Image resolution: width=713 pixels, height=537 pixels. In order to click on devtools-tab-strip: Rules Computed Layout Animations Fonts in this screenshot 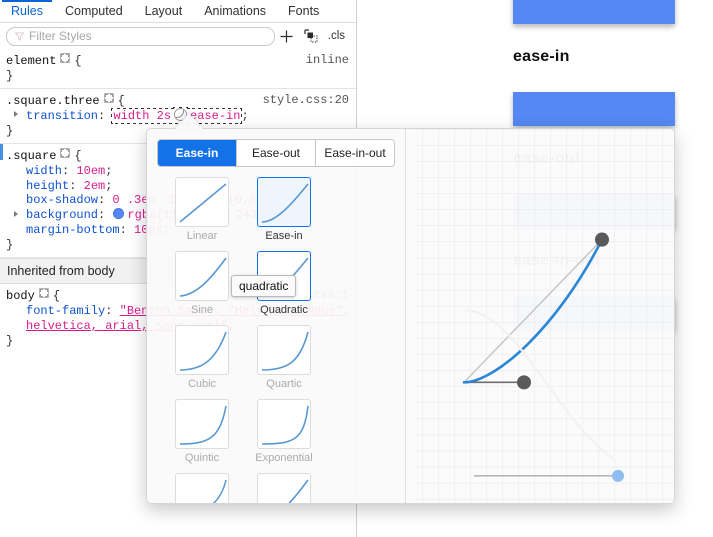, I will do `click(178, 11)`.